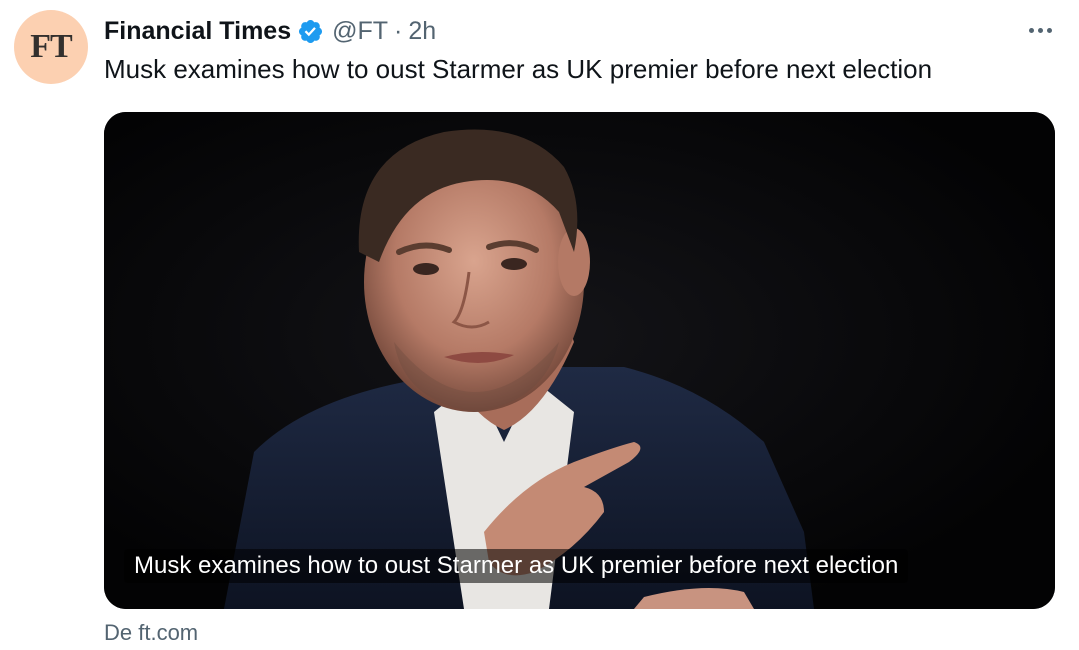 This screenshot has width=1079, height=650. I want to click on avatar-logo-text: FT, so click(51, 46).